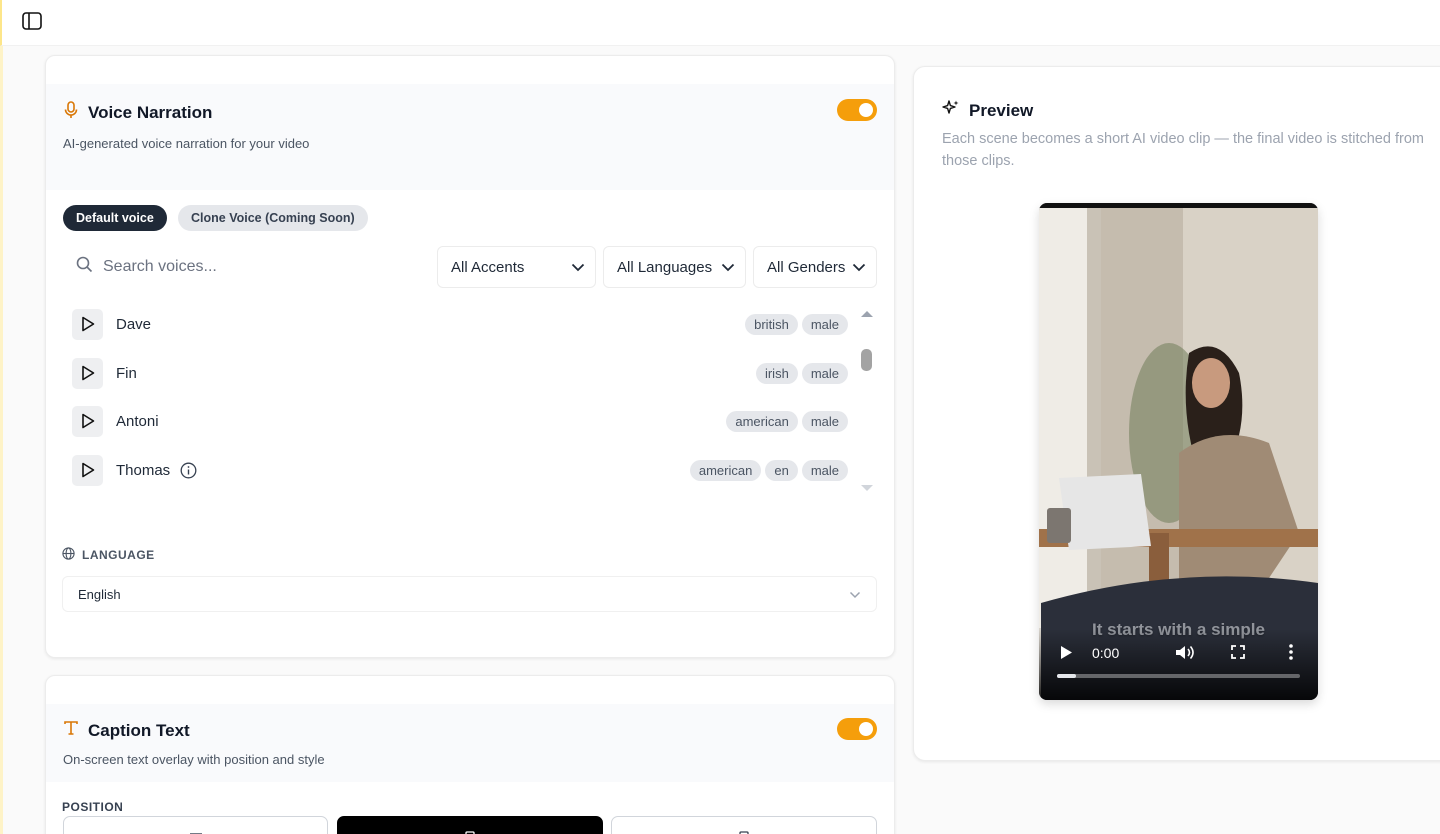 The width and height of the screenshot is (1440, 834). Describe the element at coordinates (273, 218) in the screenshot. I see `tab-clone-voice: Clone Voice (Coming Soon)` at that location.